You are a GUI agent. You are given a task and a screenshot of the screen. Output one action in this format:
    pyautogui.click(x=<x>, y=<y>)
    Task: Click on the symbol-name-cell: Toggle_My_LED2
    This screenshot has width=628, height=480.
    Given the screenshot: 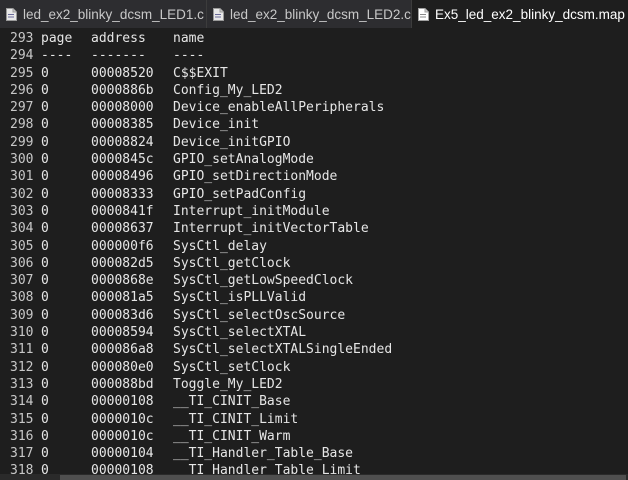 What is the action you would take?
    pyautogui.click(x=228, y=384)
    